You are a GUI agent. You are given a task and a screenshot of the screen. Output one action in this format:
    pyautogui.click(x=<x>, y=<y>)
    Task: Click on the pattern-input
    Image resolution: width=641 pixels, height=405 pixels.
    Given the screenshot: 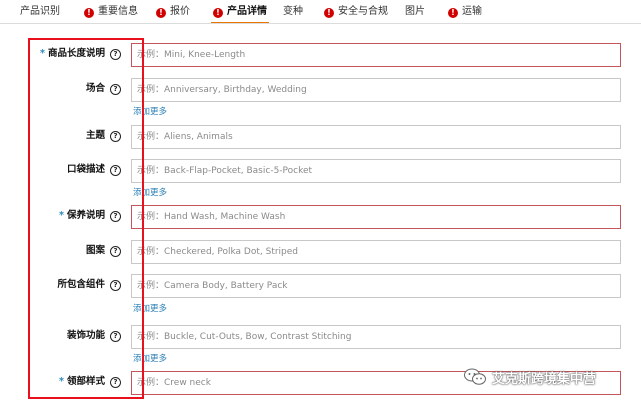 What is the action you would take?
    pyautogui.click(x=376, y=252)
    